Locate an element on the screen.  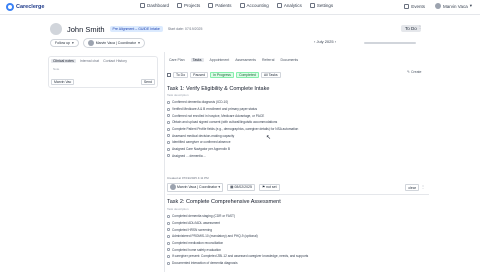
task-status-select: clear is located at coordinates (412, 187).